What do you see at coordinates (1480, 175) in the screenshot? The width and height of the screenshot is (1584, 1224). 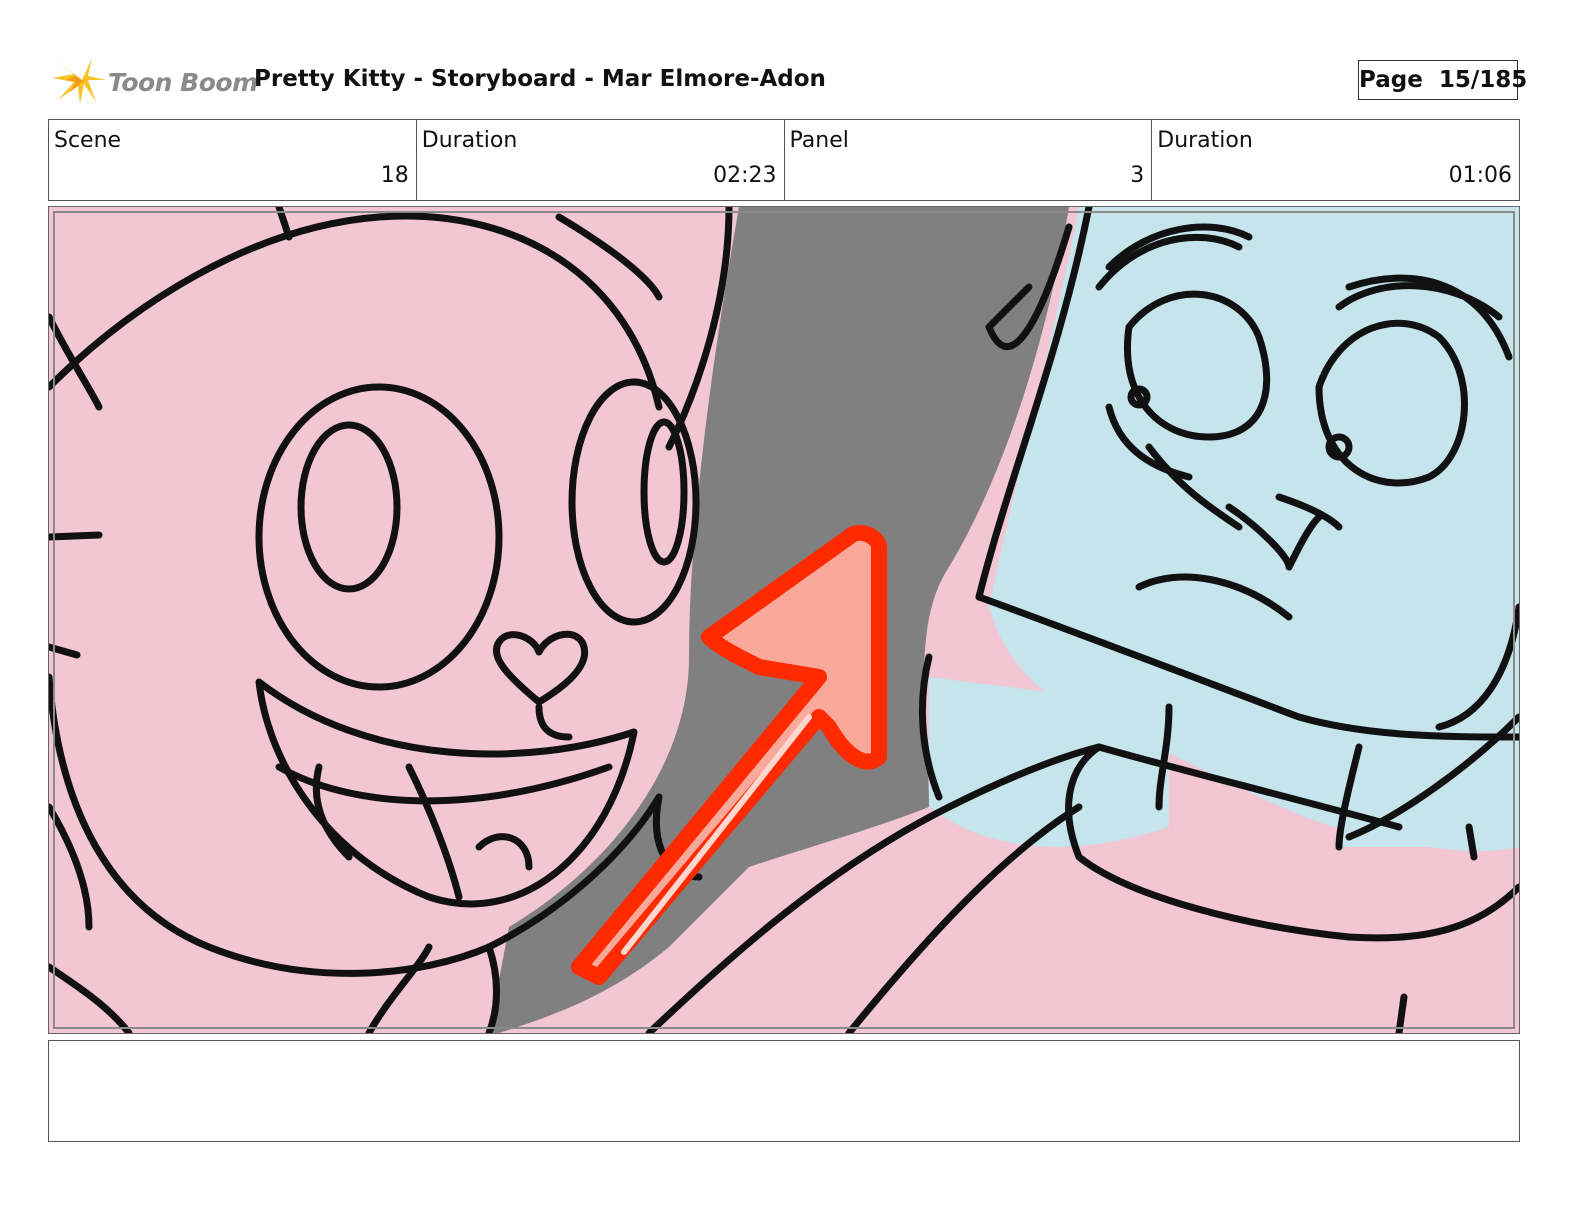 I see `panel-duration-value: 01:06` at bounding box center [1480, 175].